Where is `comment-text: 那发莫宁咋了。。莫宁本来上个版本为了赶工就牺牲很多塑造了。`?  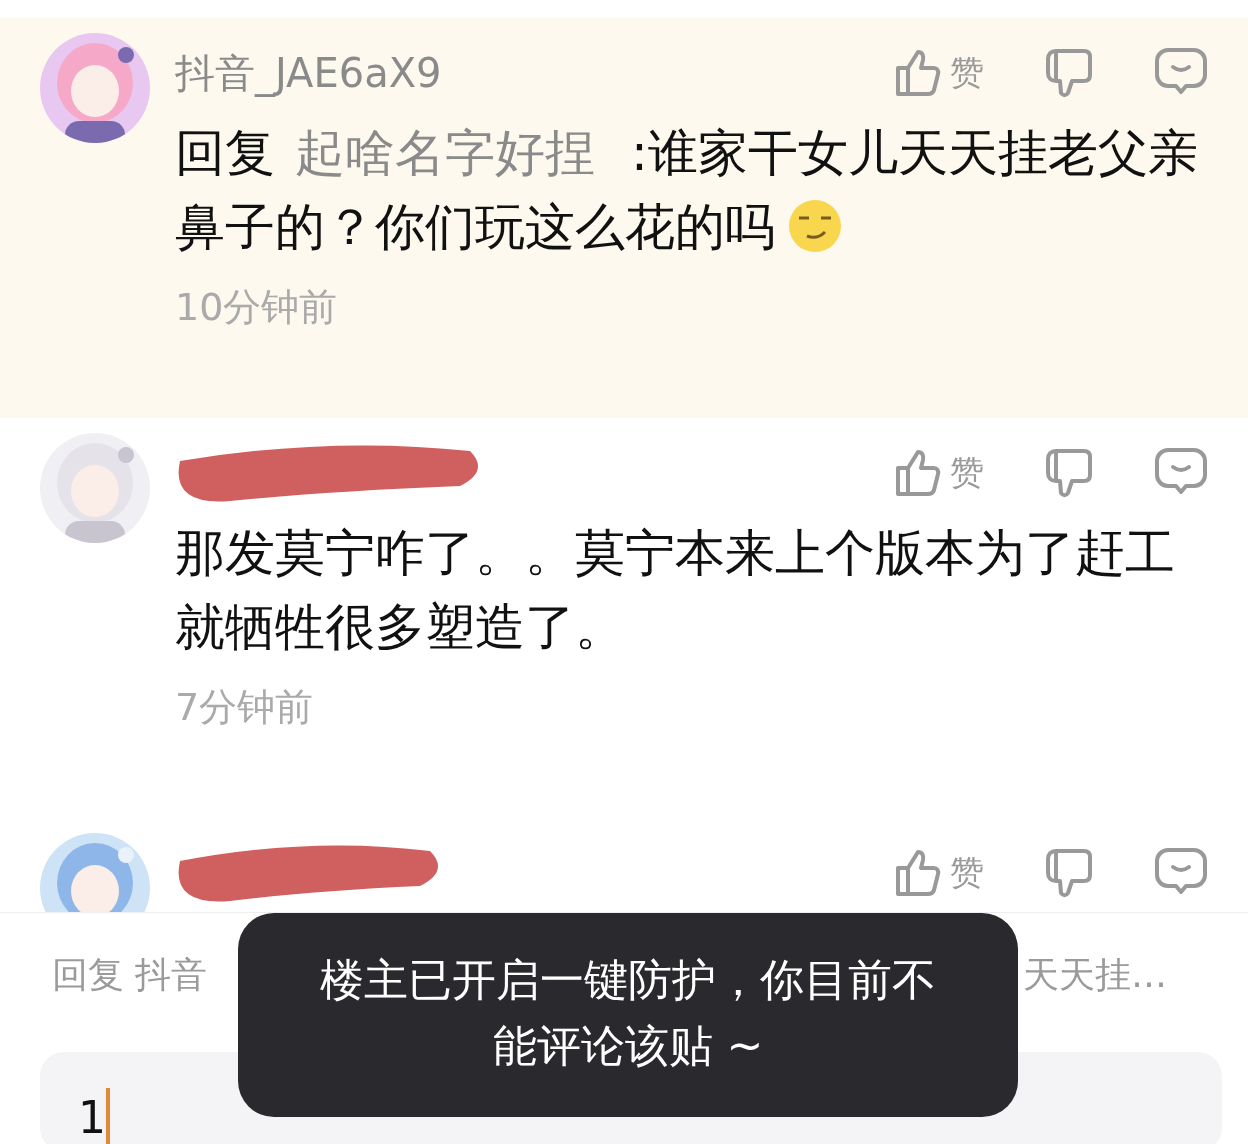
comment-text: 那发莫宁咋了。。莫宁本来上个版本为了赶工就牺牲很多塑造了。 is located at coordinates (675, 590).